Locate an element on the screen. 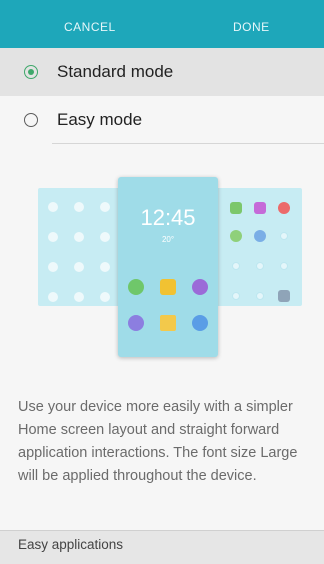 This screenshot has width=324, height=564. done-button: DONE is located at coordinates (251, 27).